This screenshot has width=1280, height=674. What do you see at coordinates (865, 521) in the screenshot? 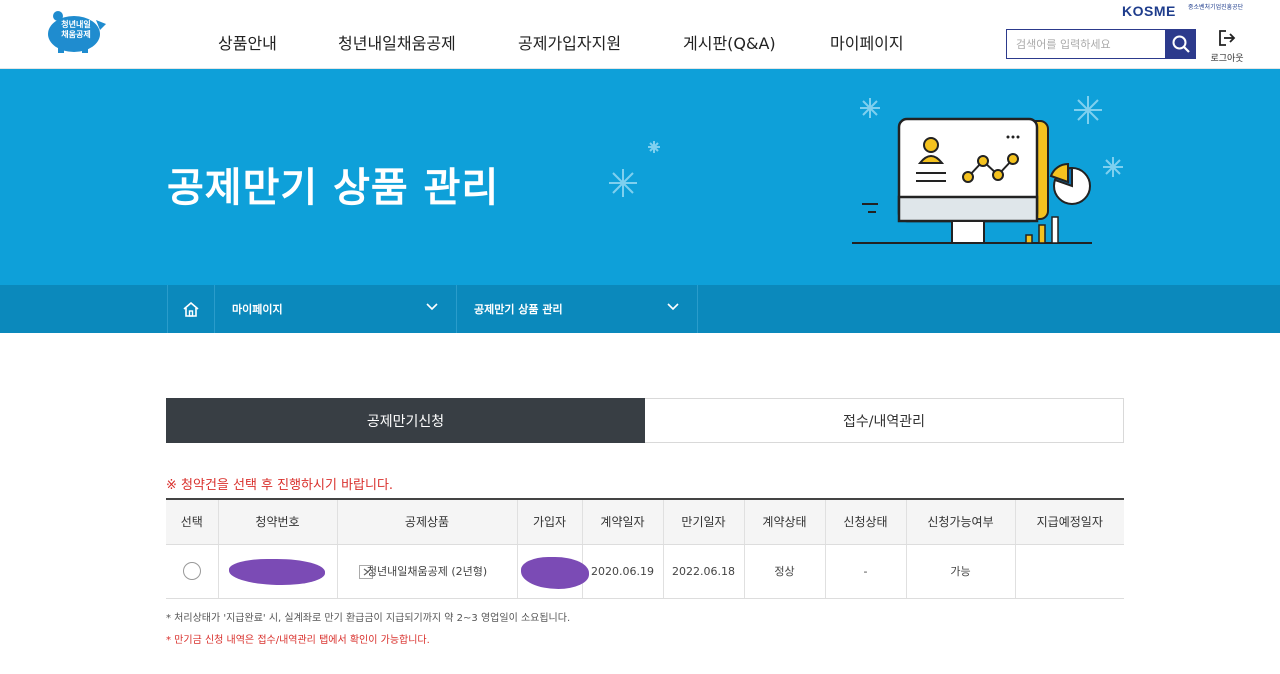
I see `col-header-apply-status: 신청상태` at bounding box center [865, 521].